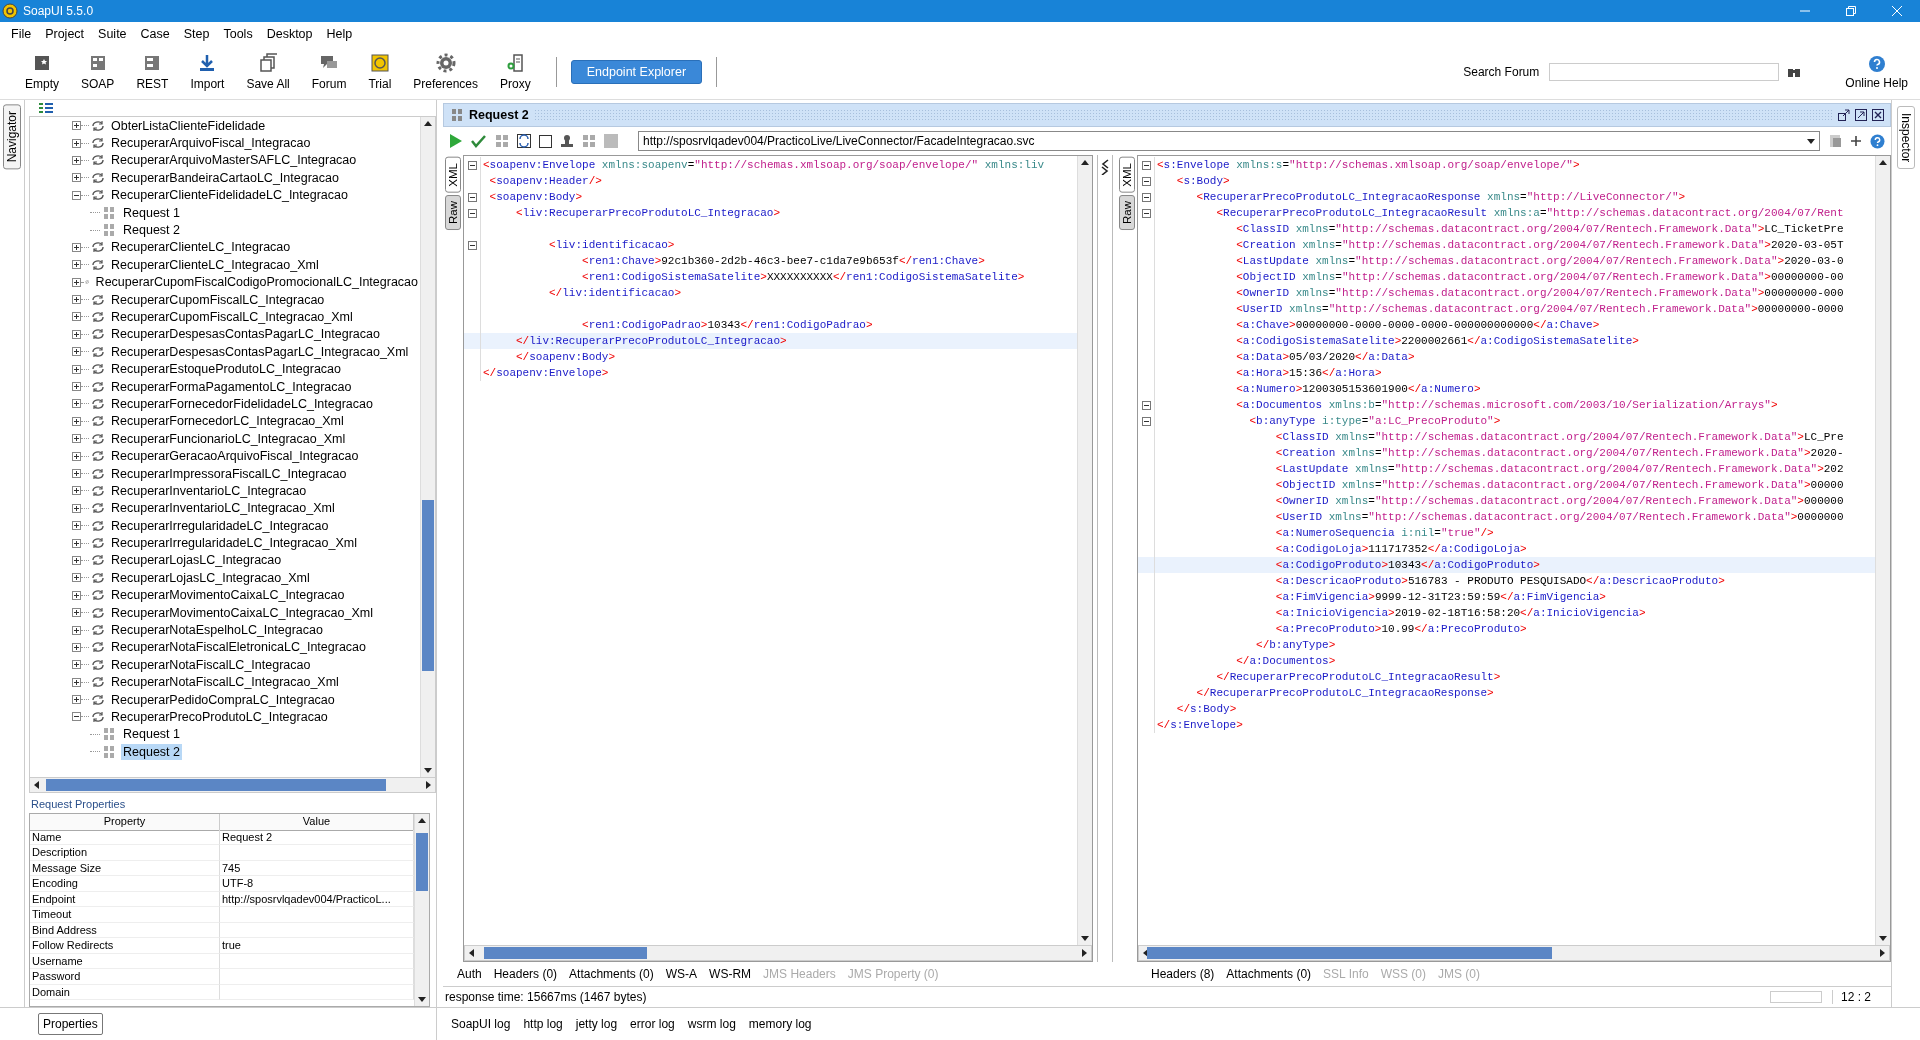  What do you see at coordinates (219, 716) in the screenshot?
I see `tree-item: RecuperarPrecoProdutoLC_Integracao` at bounding box center [219, 716].